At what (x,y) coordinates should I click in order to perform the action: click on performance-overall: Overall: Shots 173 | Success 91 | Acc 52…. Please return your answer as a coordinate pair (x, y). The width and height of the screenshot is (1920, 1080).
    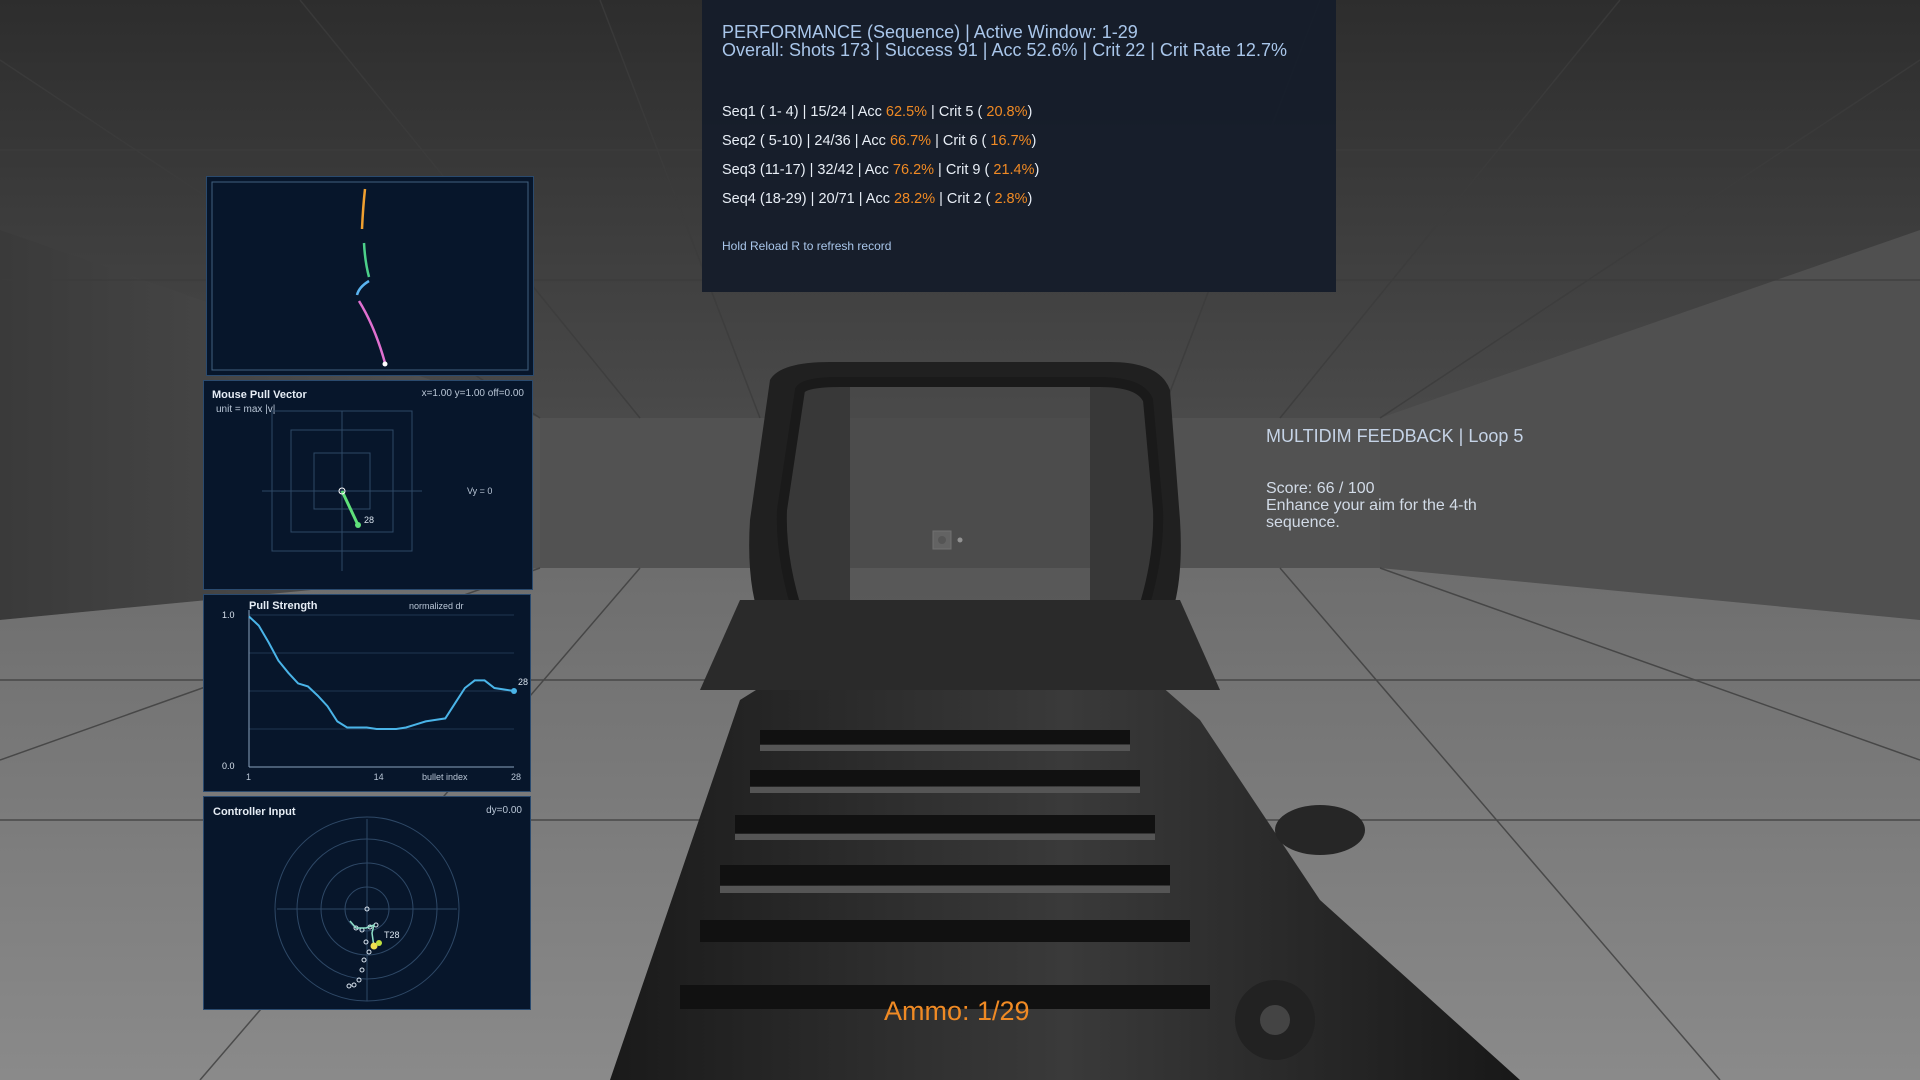
    Looking at the image, I should click on (1004, 50).